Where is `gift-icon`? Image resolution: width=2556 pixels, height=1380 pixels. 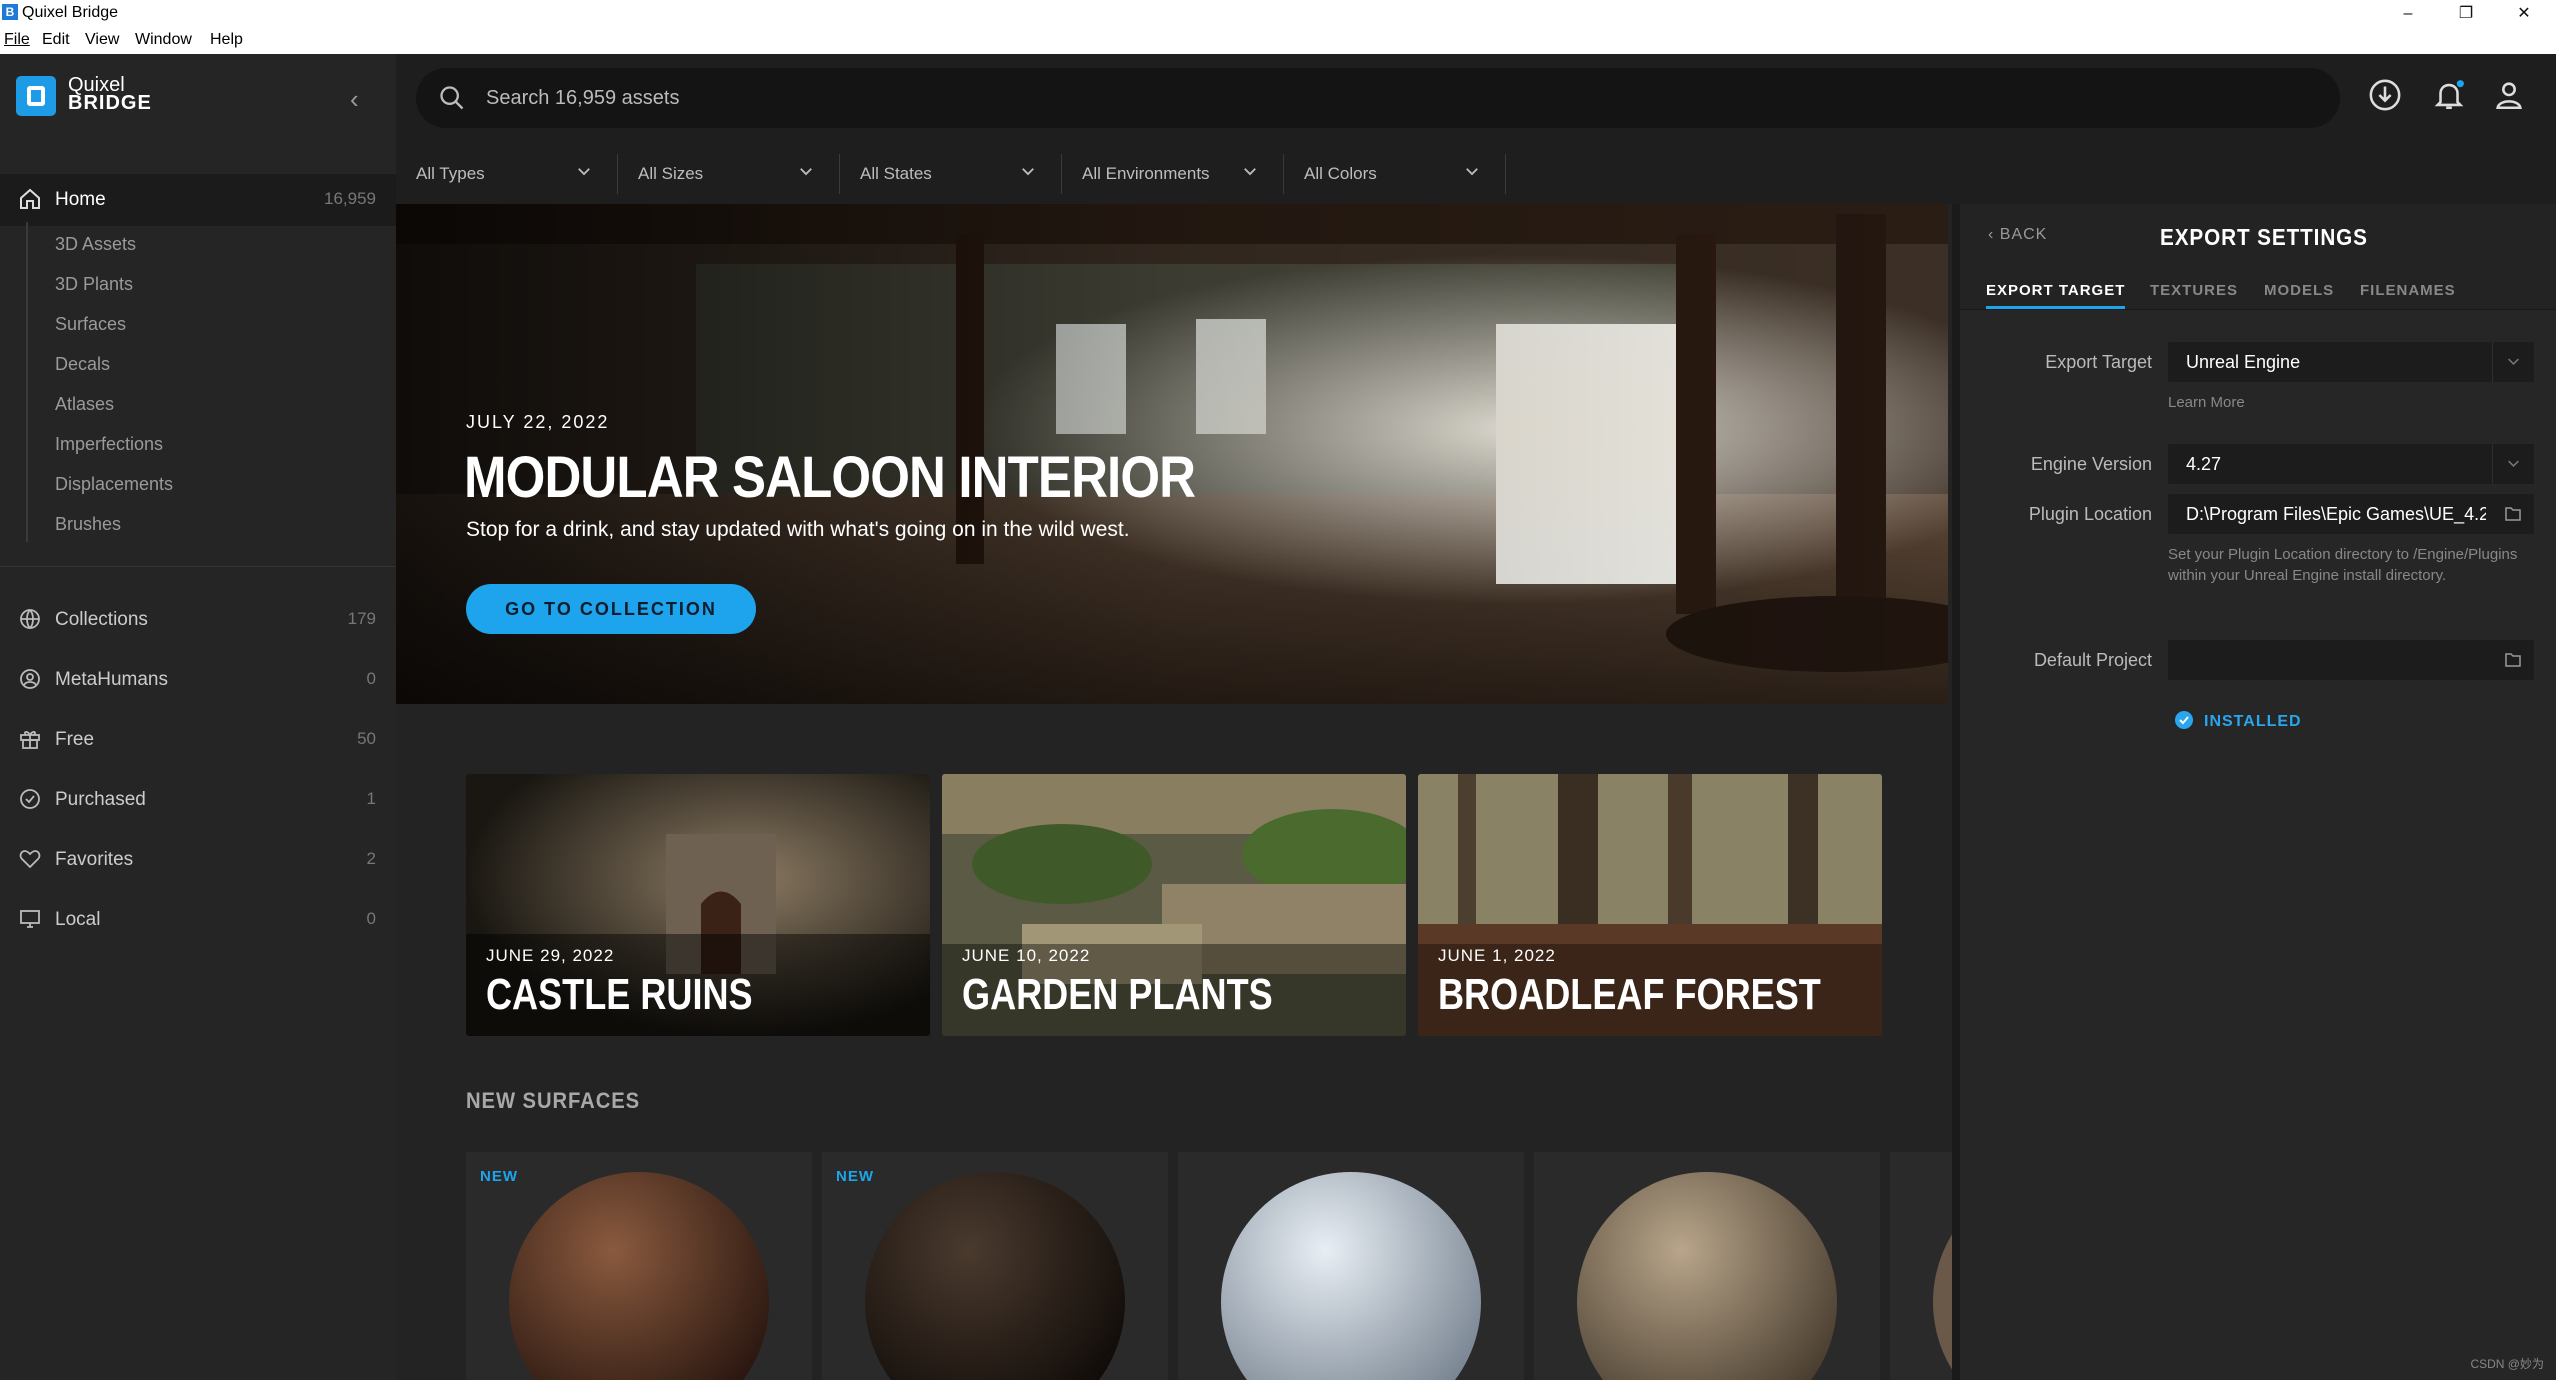
gift-icon is located at coordinates (30, 740).